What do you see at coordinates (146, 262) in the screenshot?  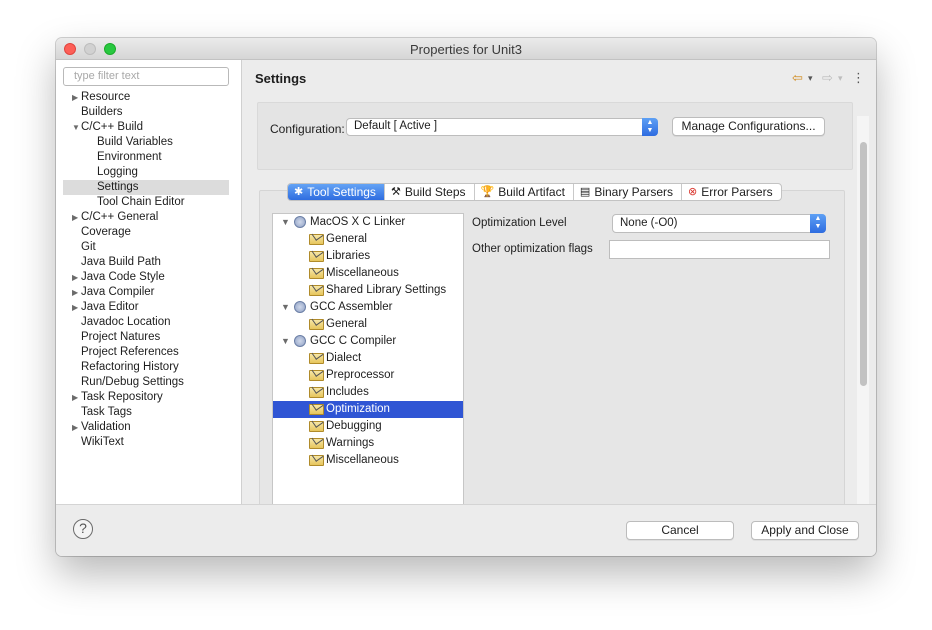 I see `sidebar-item-java-build-path: Java Build Path` at bounding box center [146, 262].